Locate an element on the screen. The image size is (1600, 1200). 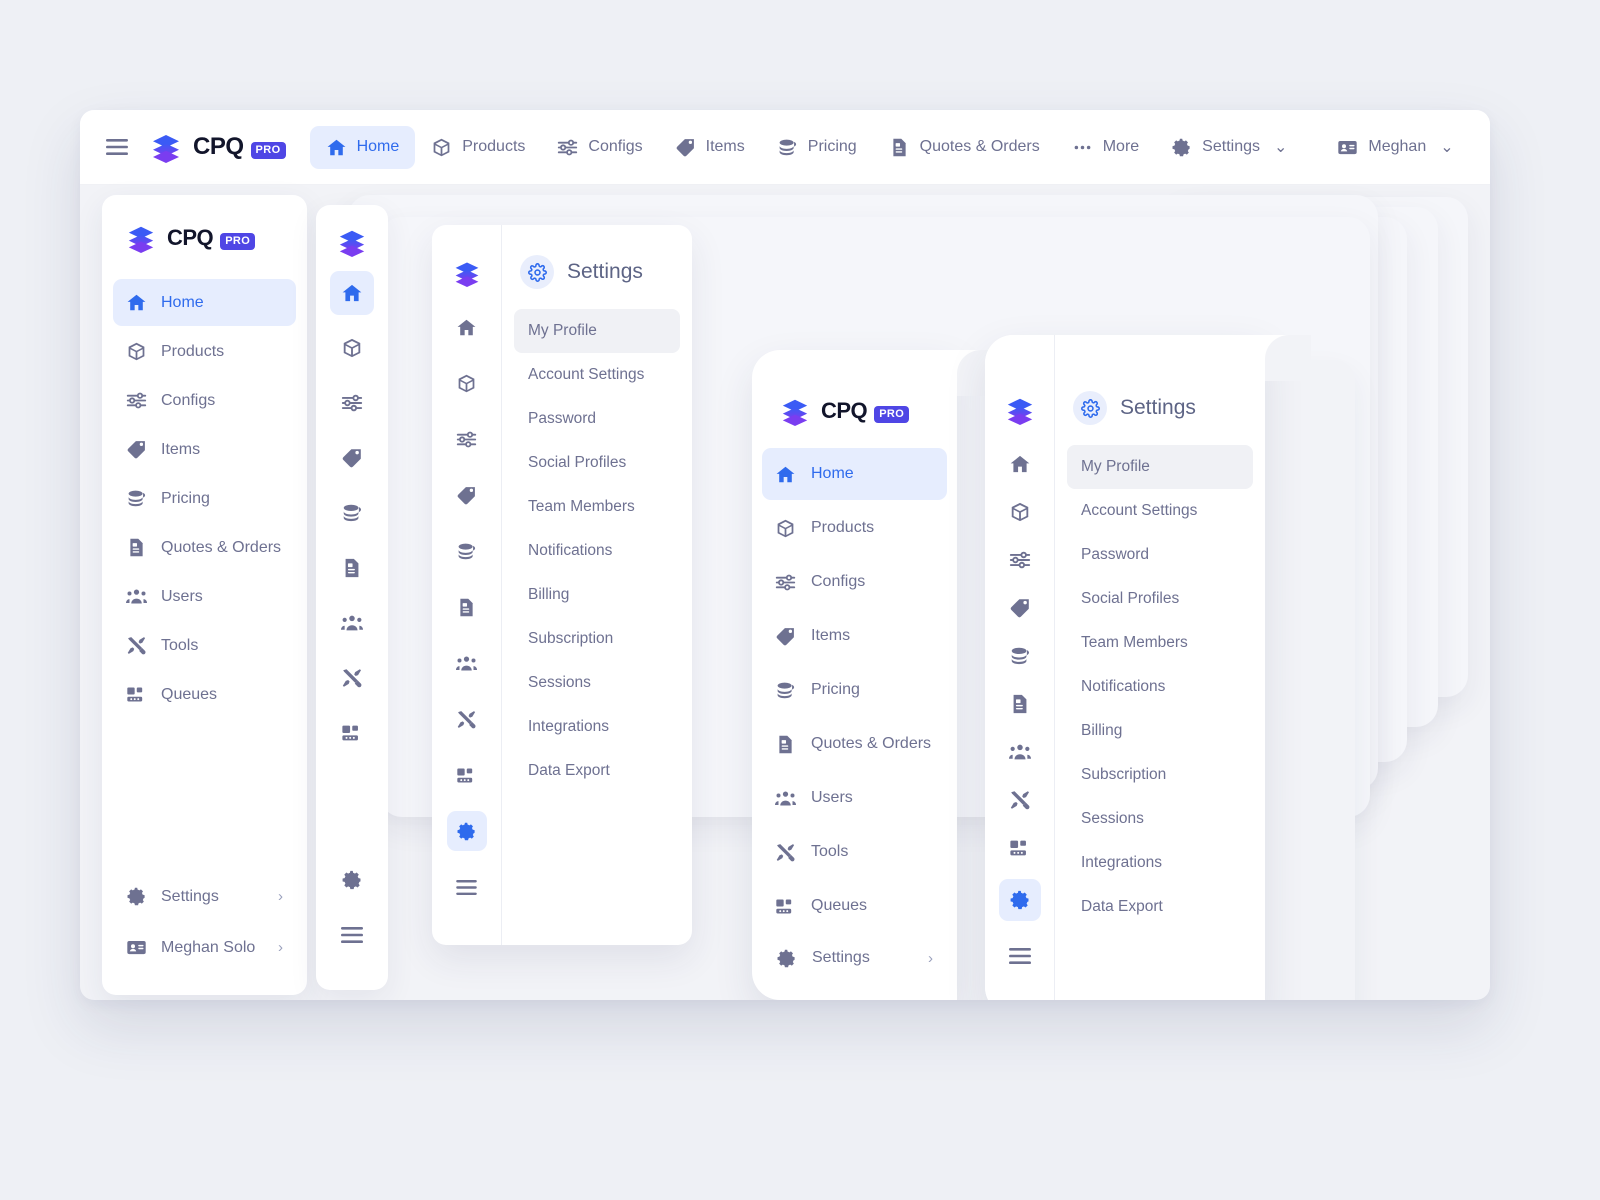
topnav-item-user: Meghan ⌄ is located at coordinates (1395, 147).